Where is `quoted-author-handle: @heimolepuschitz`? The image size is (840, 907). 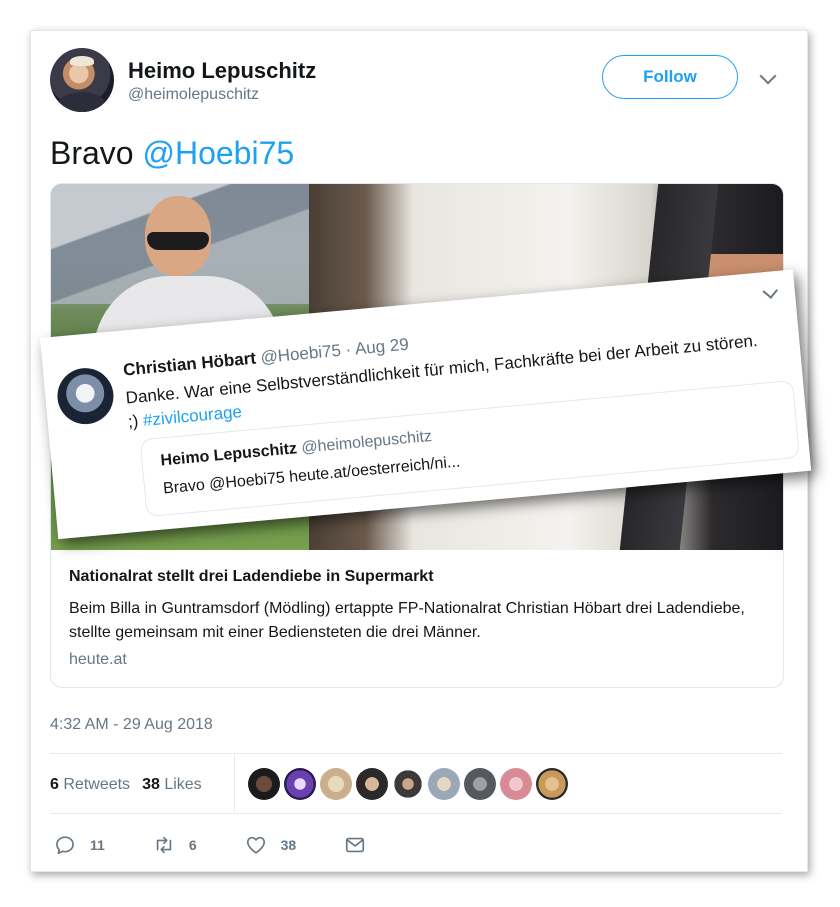
quoted-author-handle: @heimolepuschitz is located at coordinates (366, 442).